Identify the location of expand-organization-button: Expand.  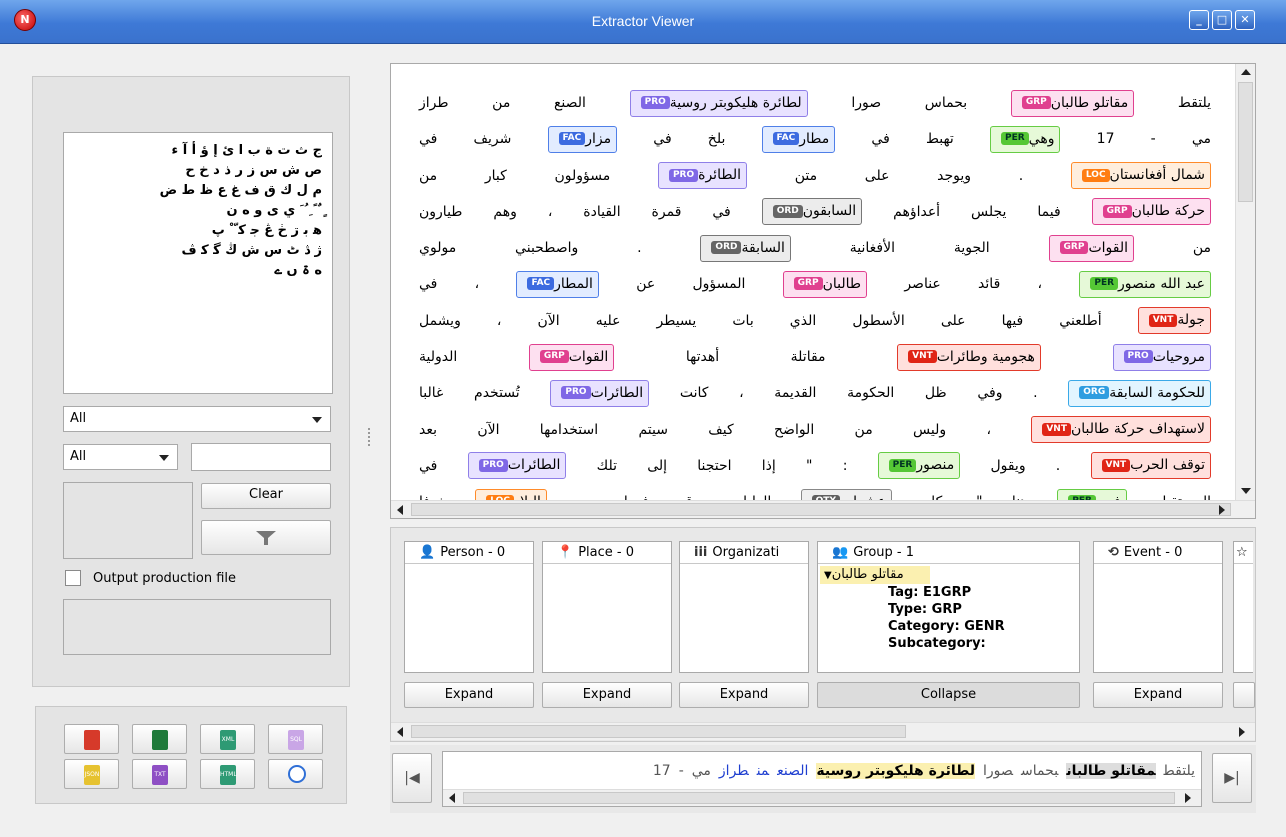
(744, 695).